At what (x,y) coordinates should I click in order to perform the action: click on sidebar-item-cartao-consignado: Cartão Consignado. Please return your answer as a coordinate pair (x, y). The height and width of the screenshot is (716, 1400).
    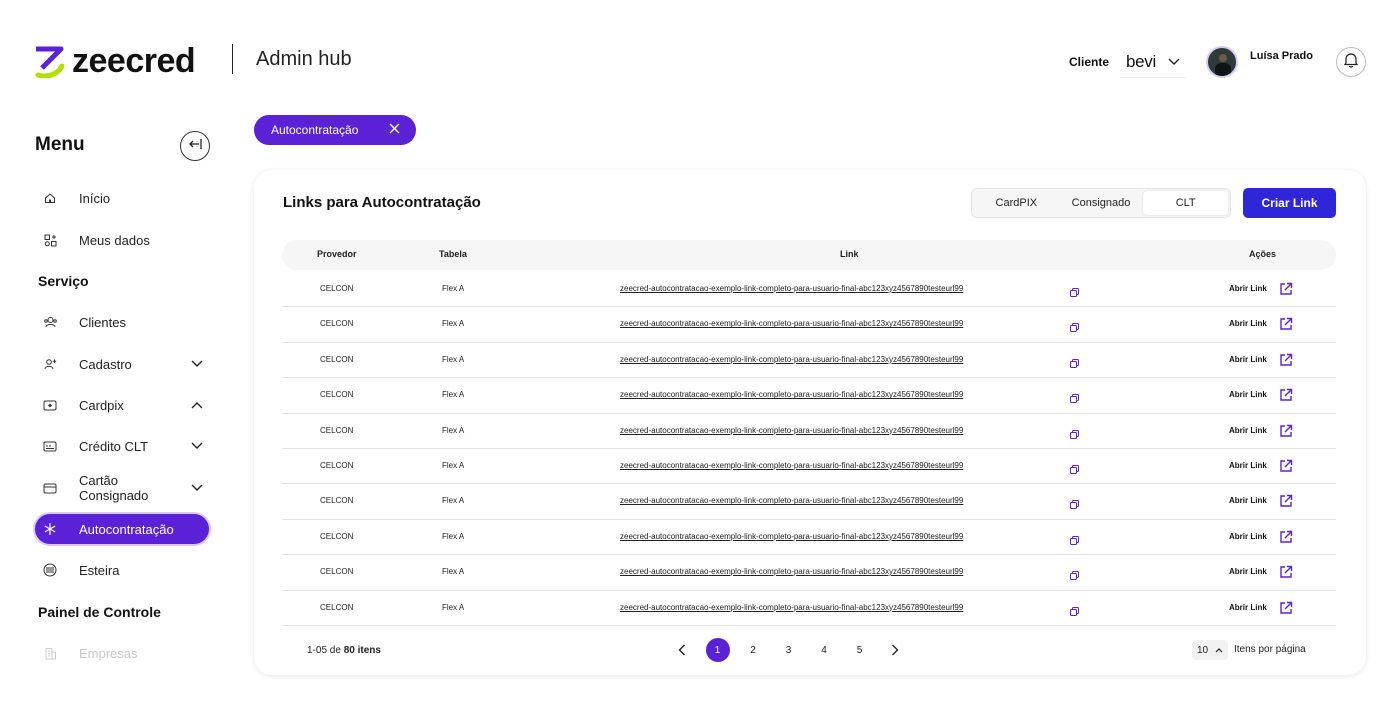
    Looking at the image, I should click on (122, 488).